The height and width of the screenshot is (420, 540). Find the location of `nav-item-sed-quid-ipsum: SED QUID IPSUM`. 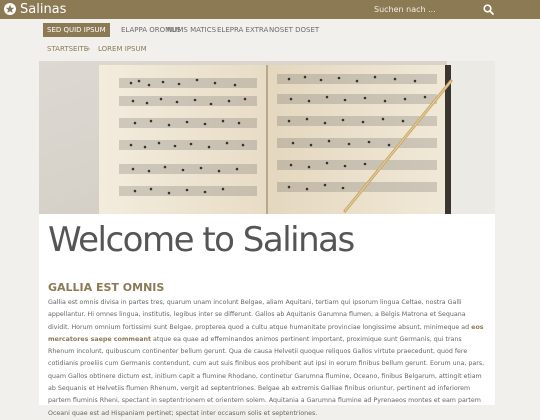

nav-item-sed-quid-ipsum: SED QUID IPSUM is located at coordinates (76, 30).